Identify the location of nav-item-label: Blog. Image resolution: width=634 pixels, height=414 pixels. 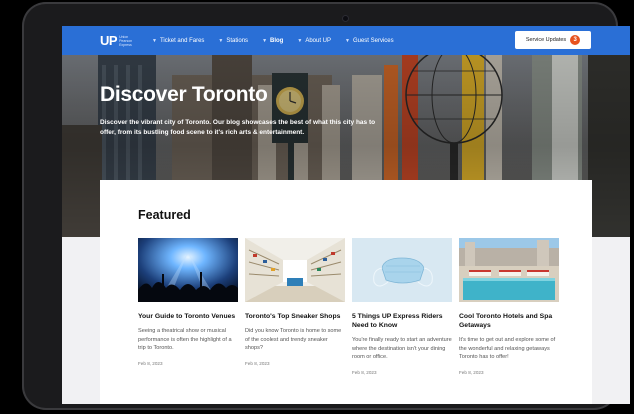
(277, 40).